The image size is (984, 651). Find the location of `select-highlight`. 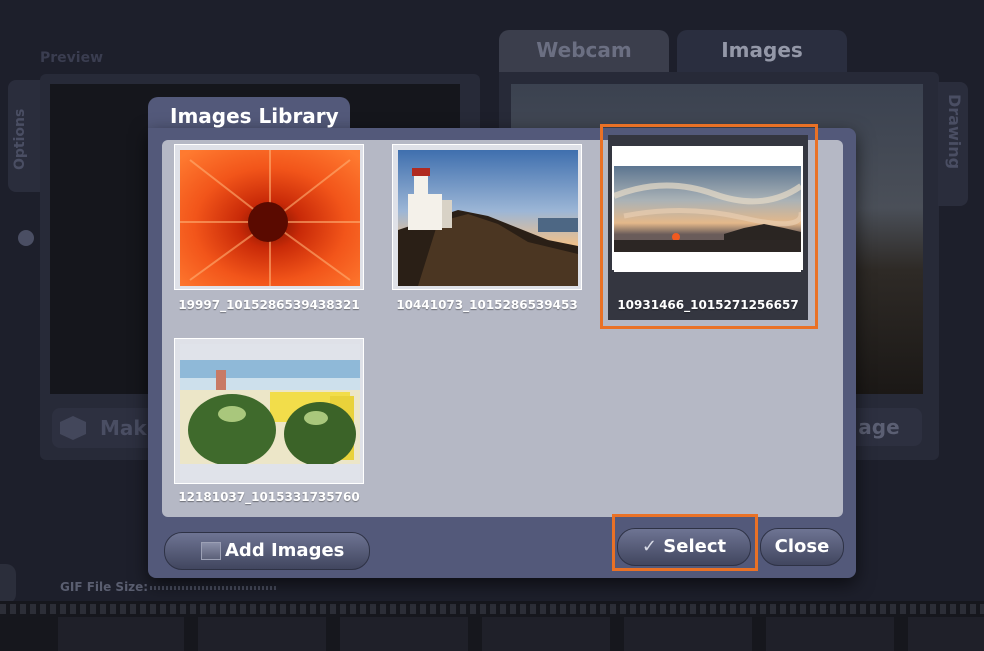

select-highlight is located at coordinates (685, 542).